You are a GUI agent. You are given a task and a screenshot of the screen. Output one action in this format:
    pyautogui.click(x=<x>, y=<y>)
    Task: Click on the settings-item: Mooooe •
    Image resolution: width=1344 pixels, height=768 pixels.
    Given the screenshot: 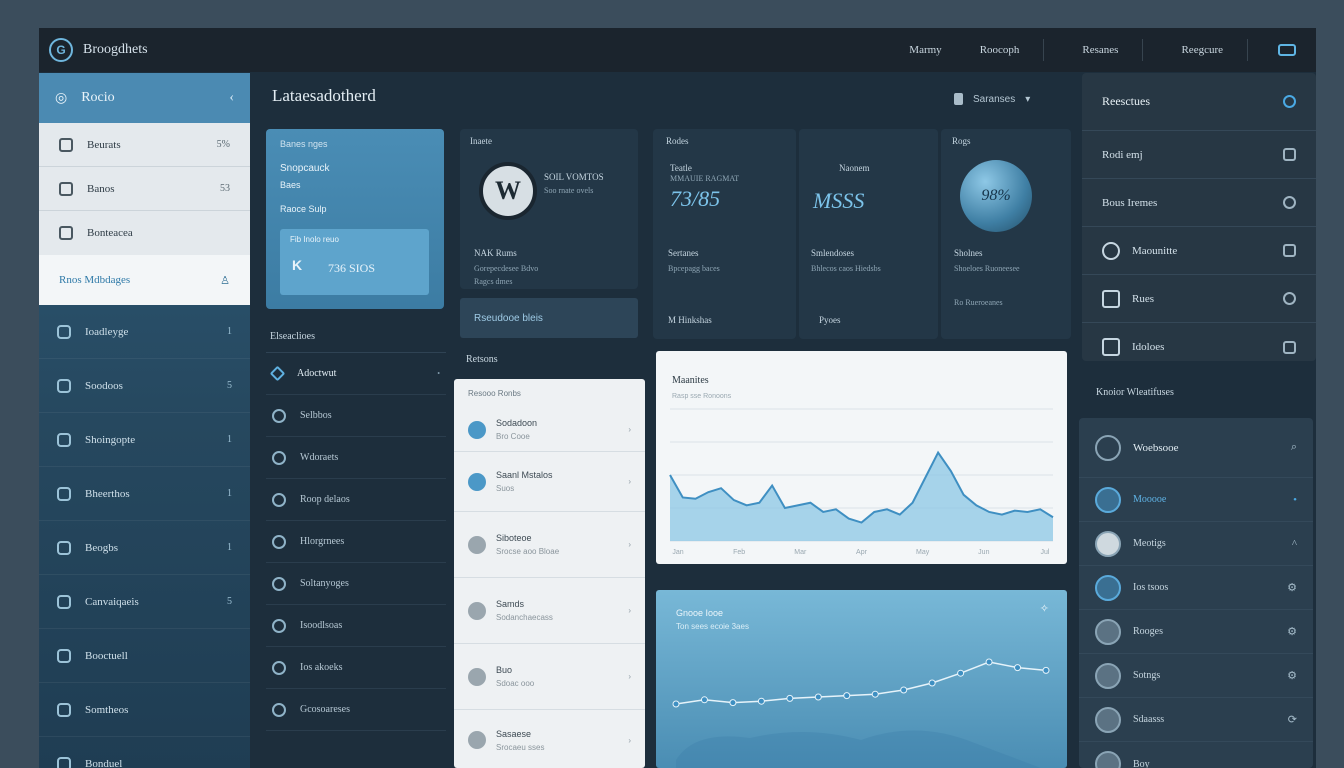 What is the action you would take?
    pyautogui.click(x=1196, y=500)
    